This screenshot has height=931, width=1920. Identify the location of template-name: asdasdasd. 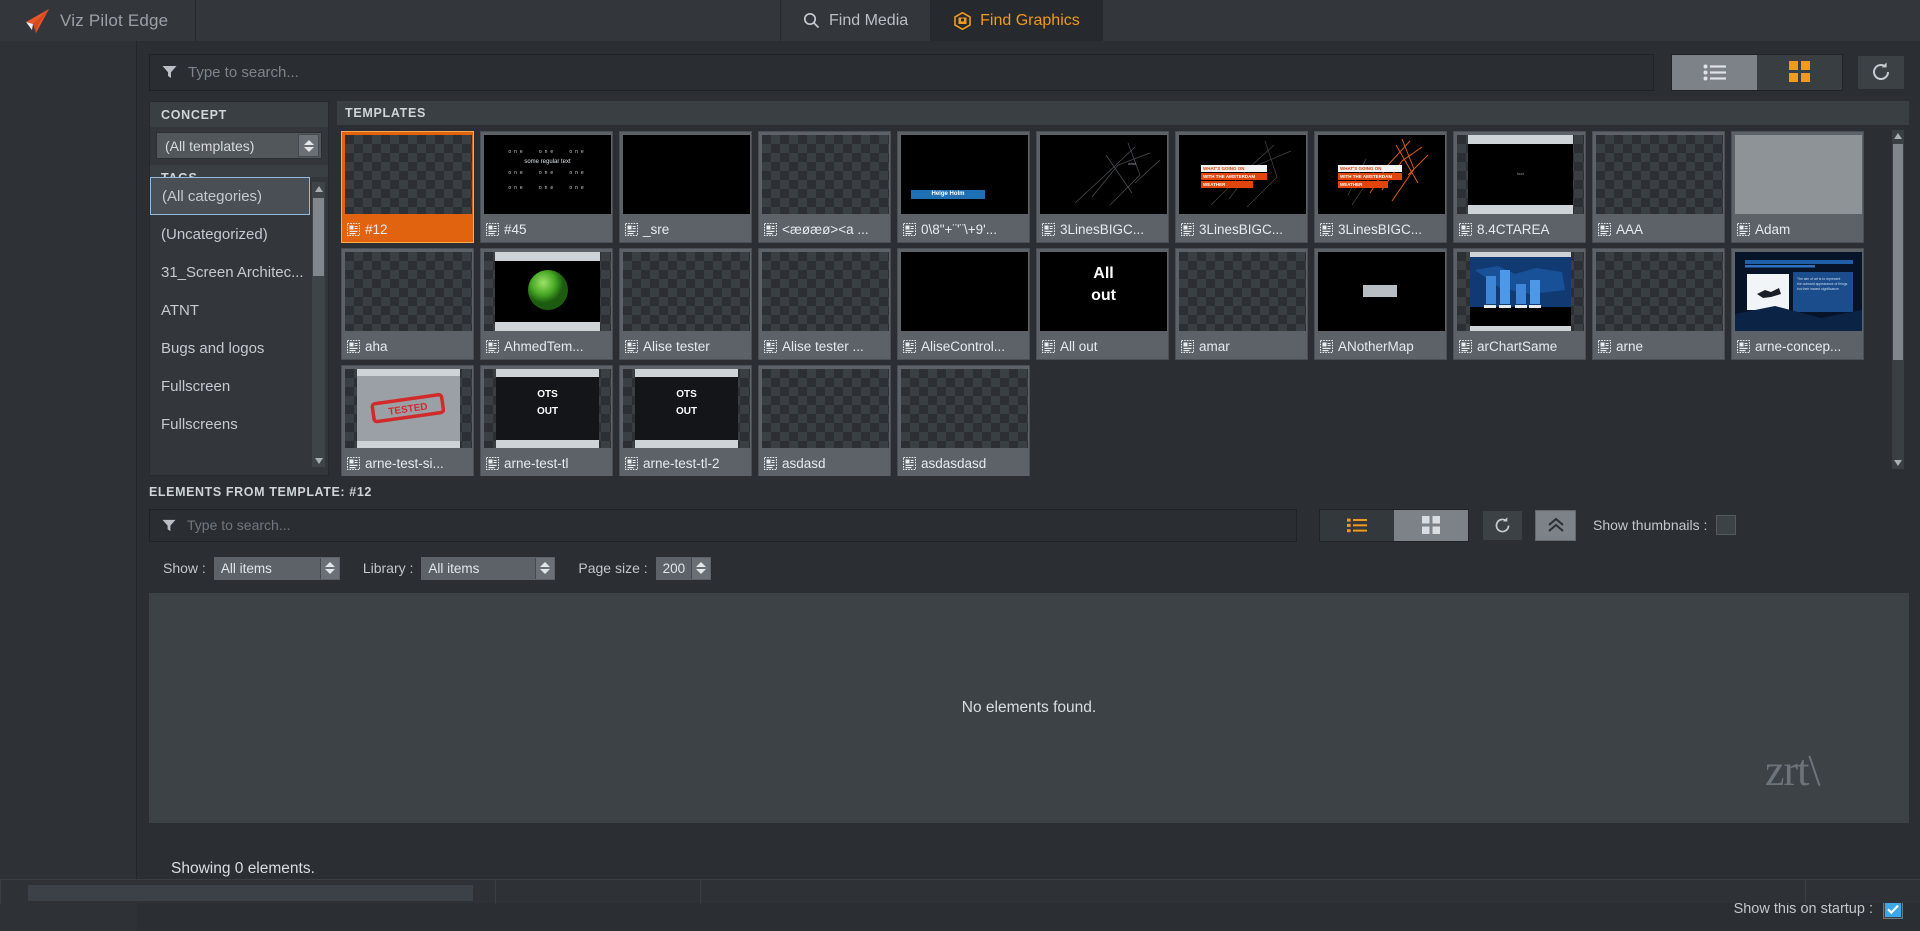
(954, 463).